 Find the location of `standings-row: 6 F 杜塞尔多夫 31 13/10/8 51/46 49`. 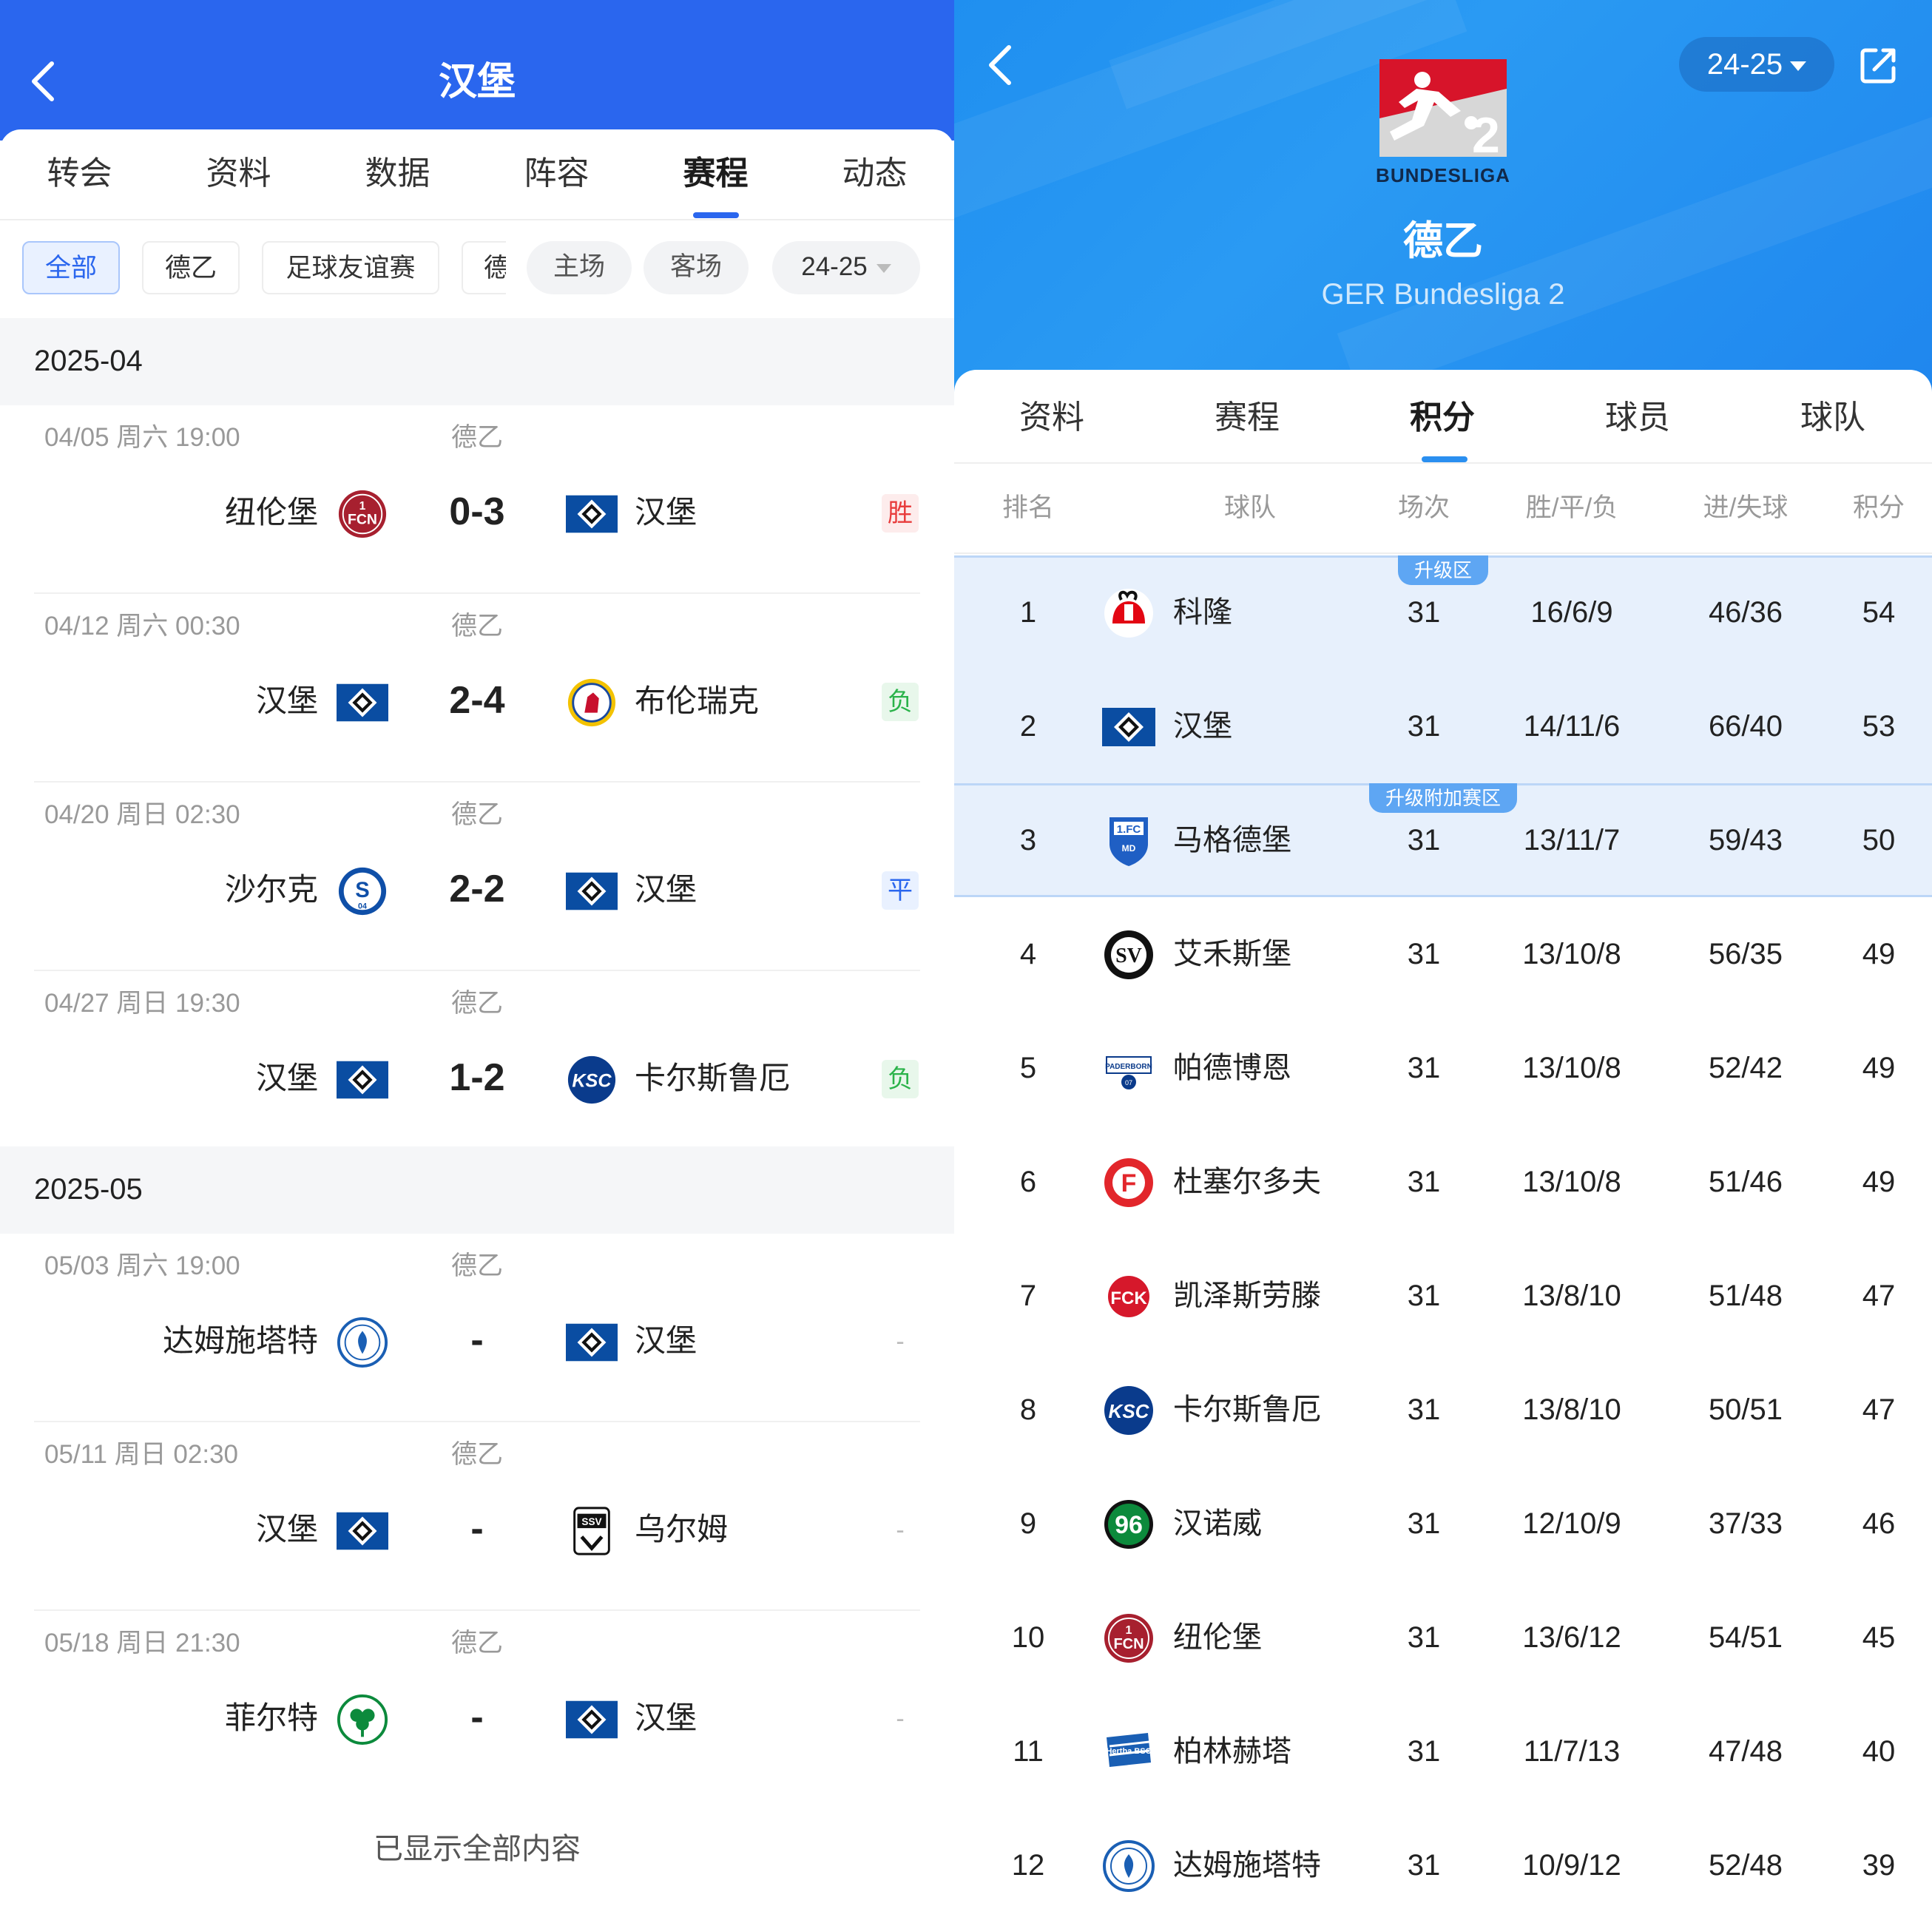

standings-row: 6 F 杜塞尔多夫 31 13/10/8 51/46 49 is located at coordinates (1443, 1182).